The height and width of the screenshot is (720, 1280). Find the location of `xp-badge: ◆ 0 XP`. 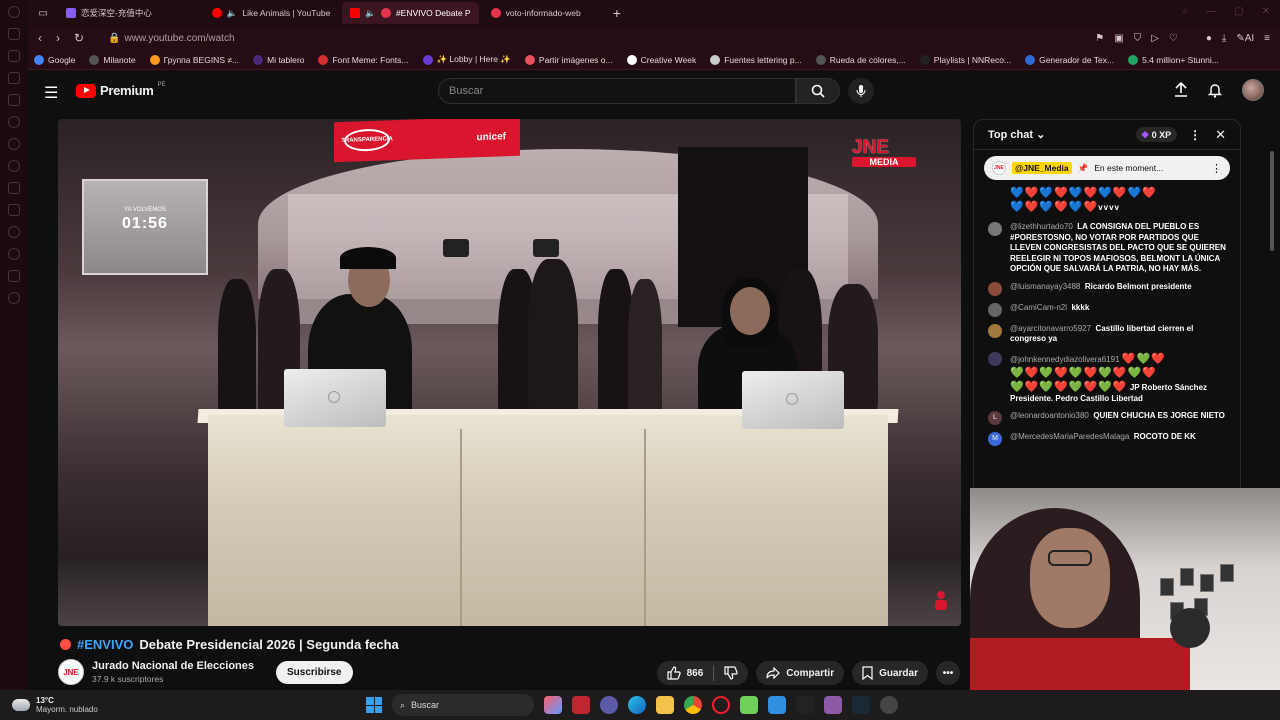

xp-badge: ◆ 0 XP is located at coordinates (1156, 134).